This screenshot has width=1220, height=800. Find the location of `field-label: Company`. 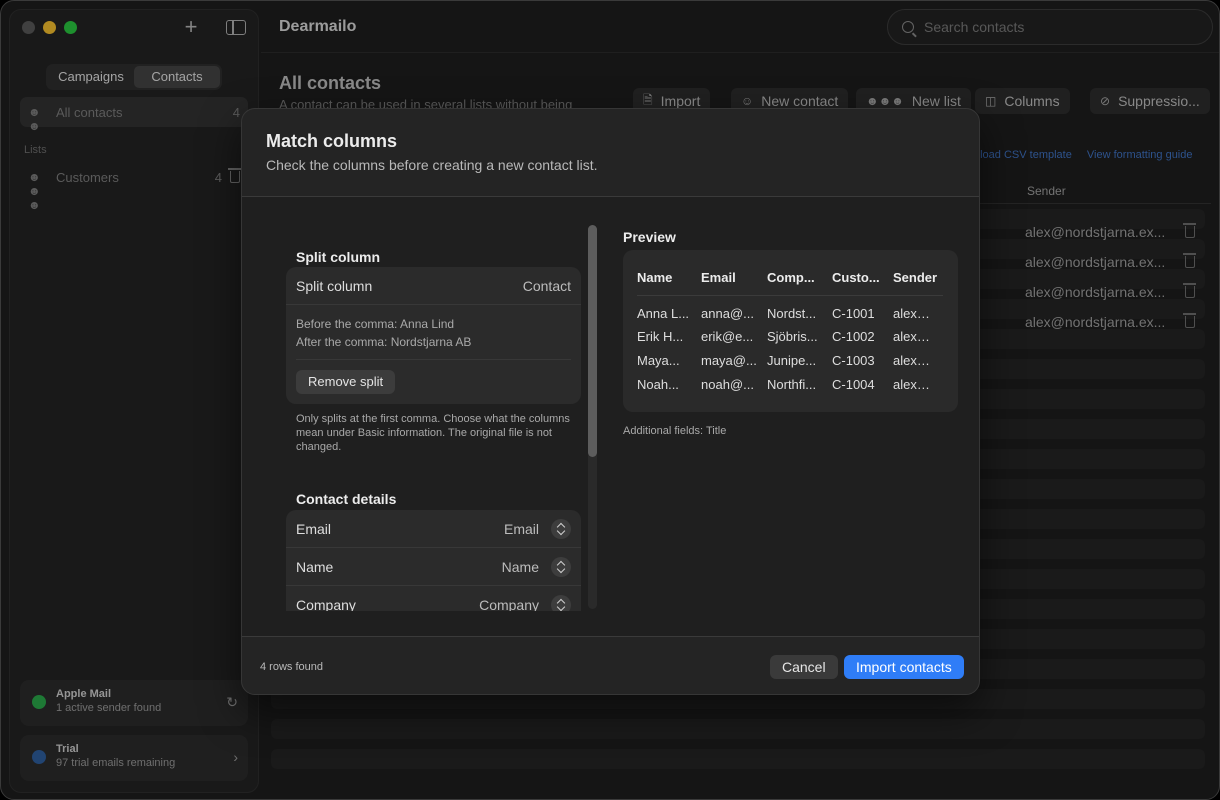

field-label: Company is located at coordinates (326, 604).